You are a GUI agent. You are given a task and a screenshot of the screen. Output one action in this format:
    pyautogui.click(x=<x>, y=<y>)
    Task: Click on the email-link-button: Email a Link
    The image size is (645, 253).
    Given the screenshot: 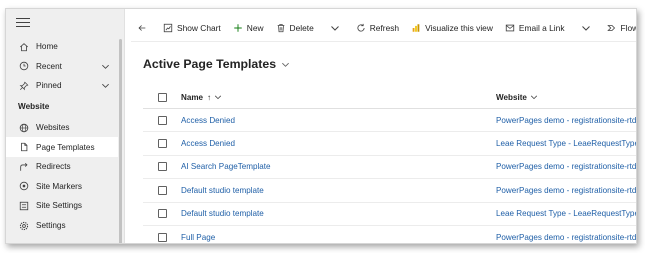 What is the action you would take?
    pyautogui.click(x=535, y=27)
    